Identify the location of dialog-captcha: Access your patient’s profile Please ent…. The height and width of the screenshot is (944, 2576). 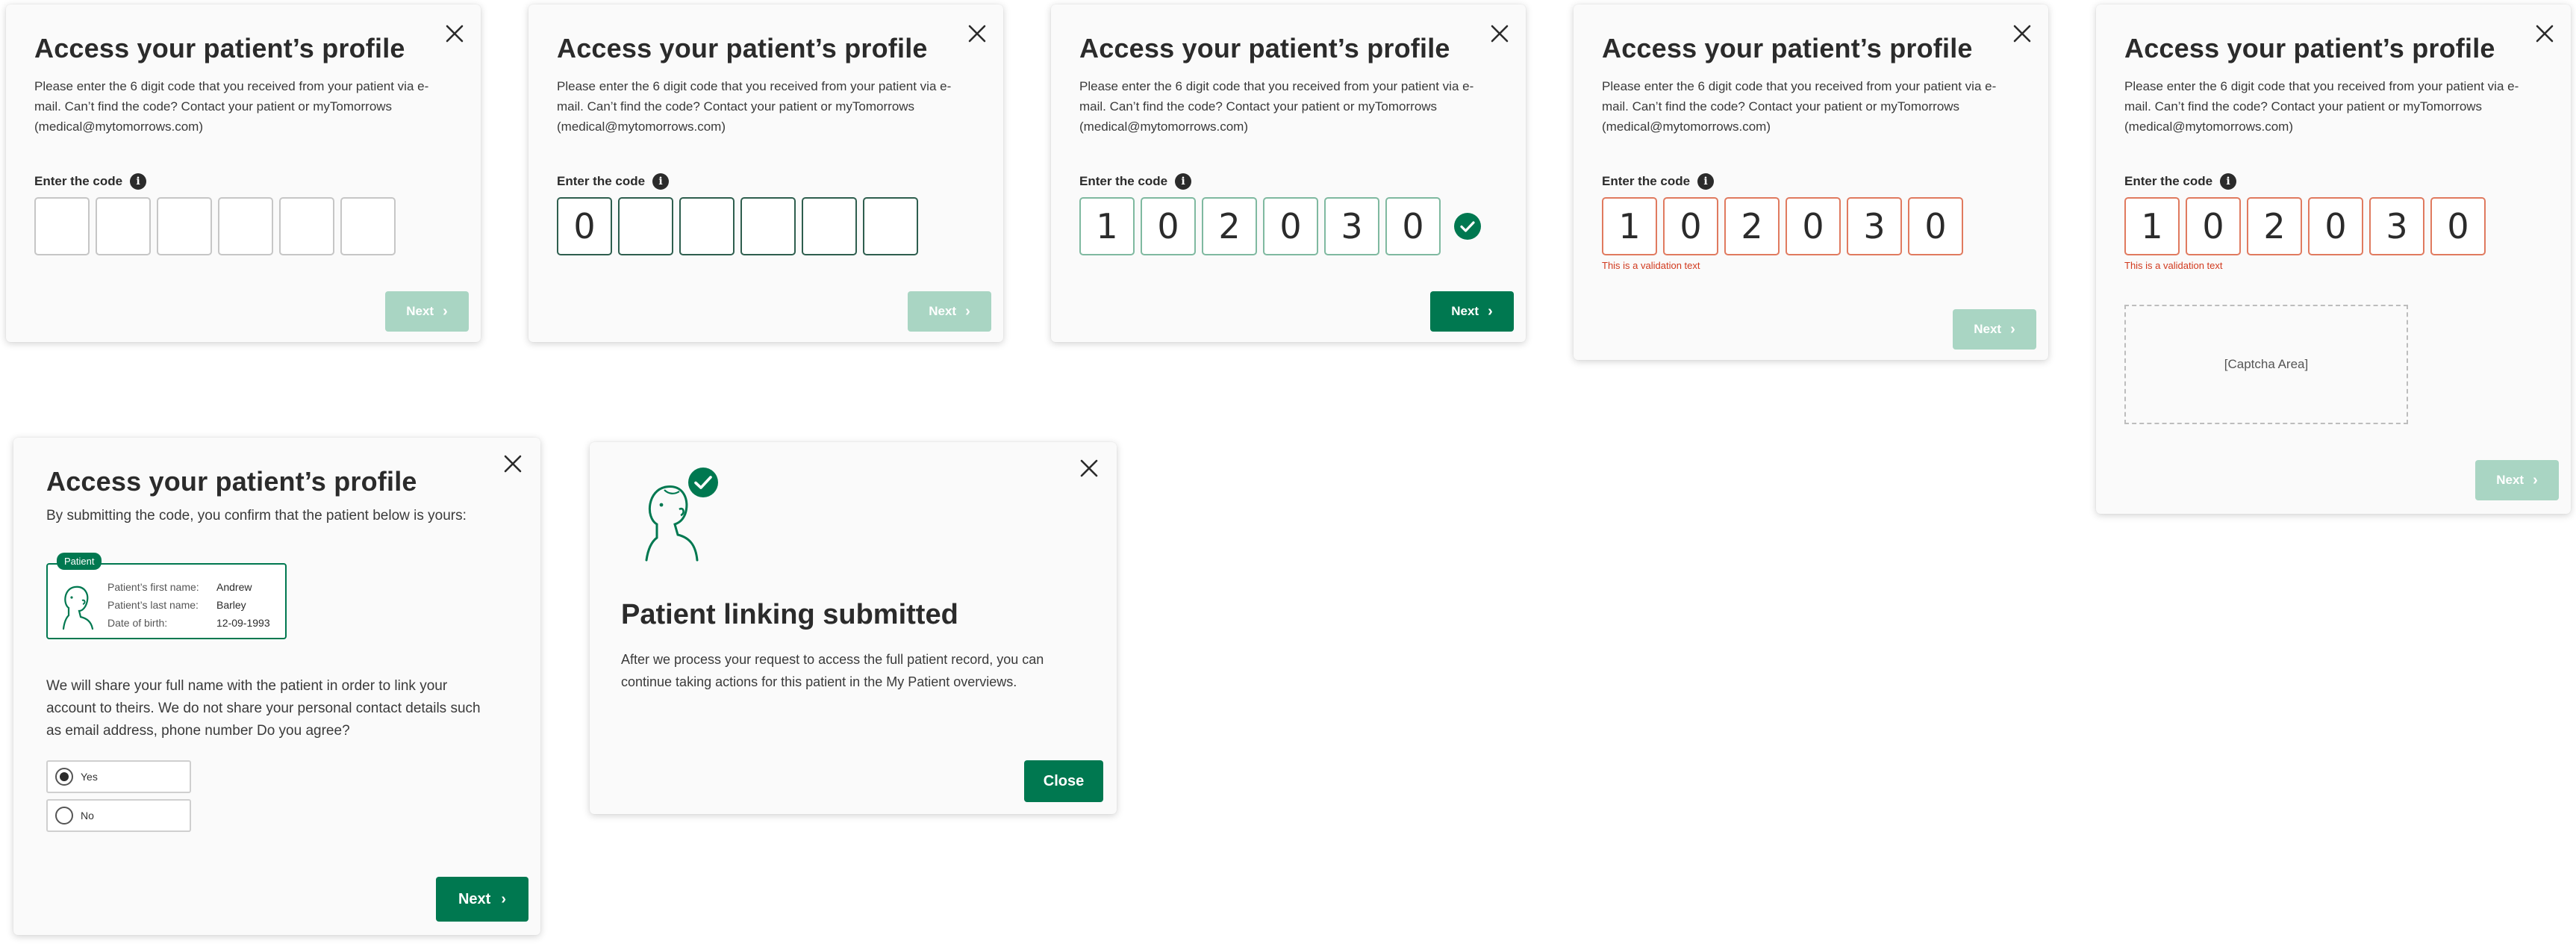
(2333, 259).